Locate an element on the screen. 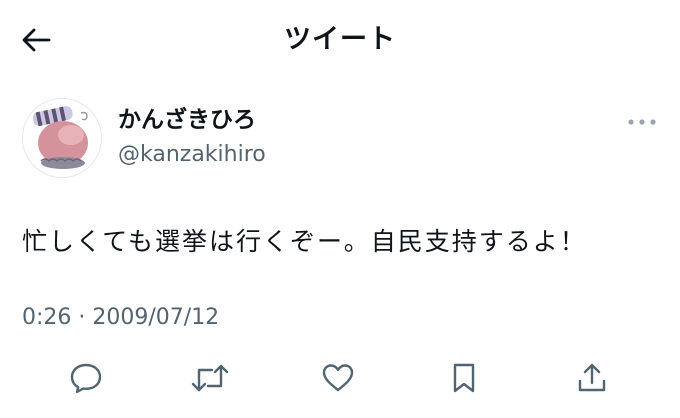  comment-icon is located at coordinates (86, 378).